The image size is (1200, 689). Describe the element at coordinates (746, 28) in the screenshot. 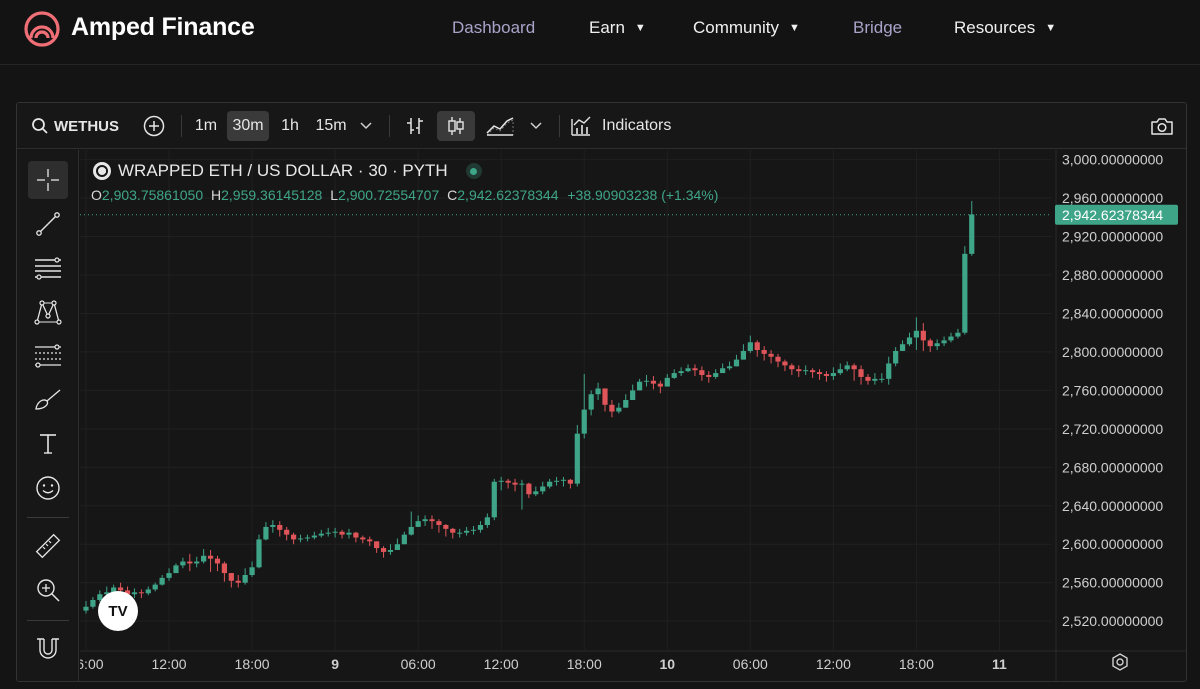

I see `nav-community: Community ▼` at that location.